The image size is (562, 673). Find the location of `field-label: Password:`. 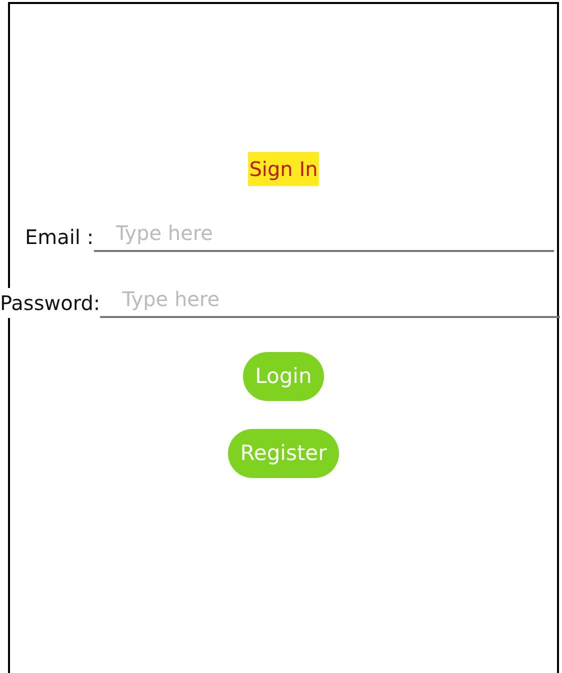

field-label: Password: is located at coordinates (50, 303).